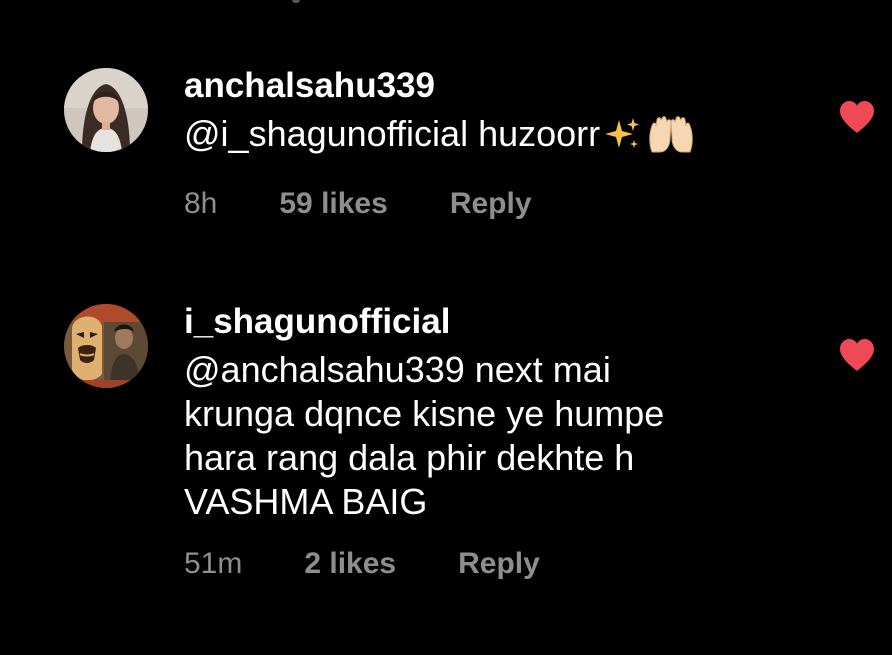  I want to click on comment-time: 8h, so click(201, 203).